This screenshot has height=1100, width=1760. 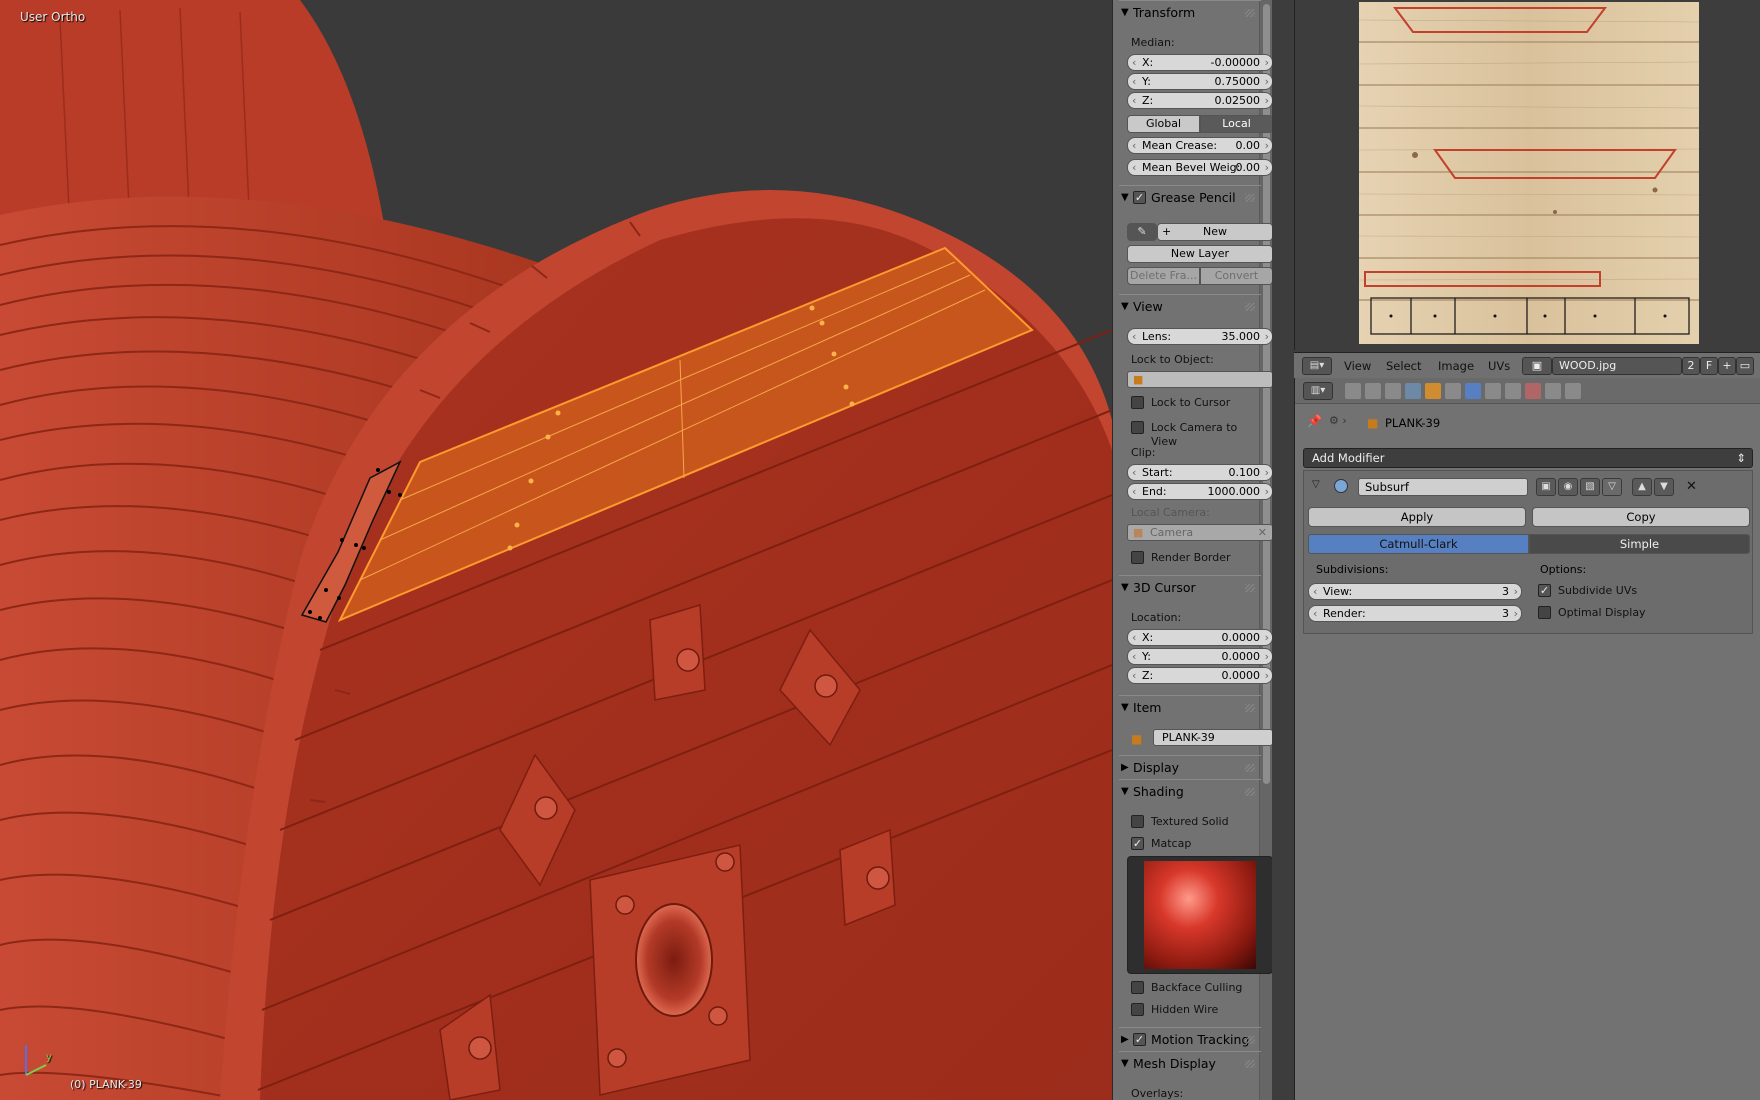 What do you see at coordinates (1199, 81) in the screenshot?
I see `median-y-field: Y: 0.75000` at bounding box center [1199, 81].